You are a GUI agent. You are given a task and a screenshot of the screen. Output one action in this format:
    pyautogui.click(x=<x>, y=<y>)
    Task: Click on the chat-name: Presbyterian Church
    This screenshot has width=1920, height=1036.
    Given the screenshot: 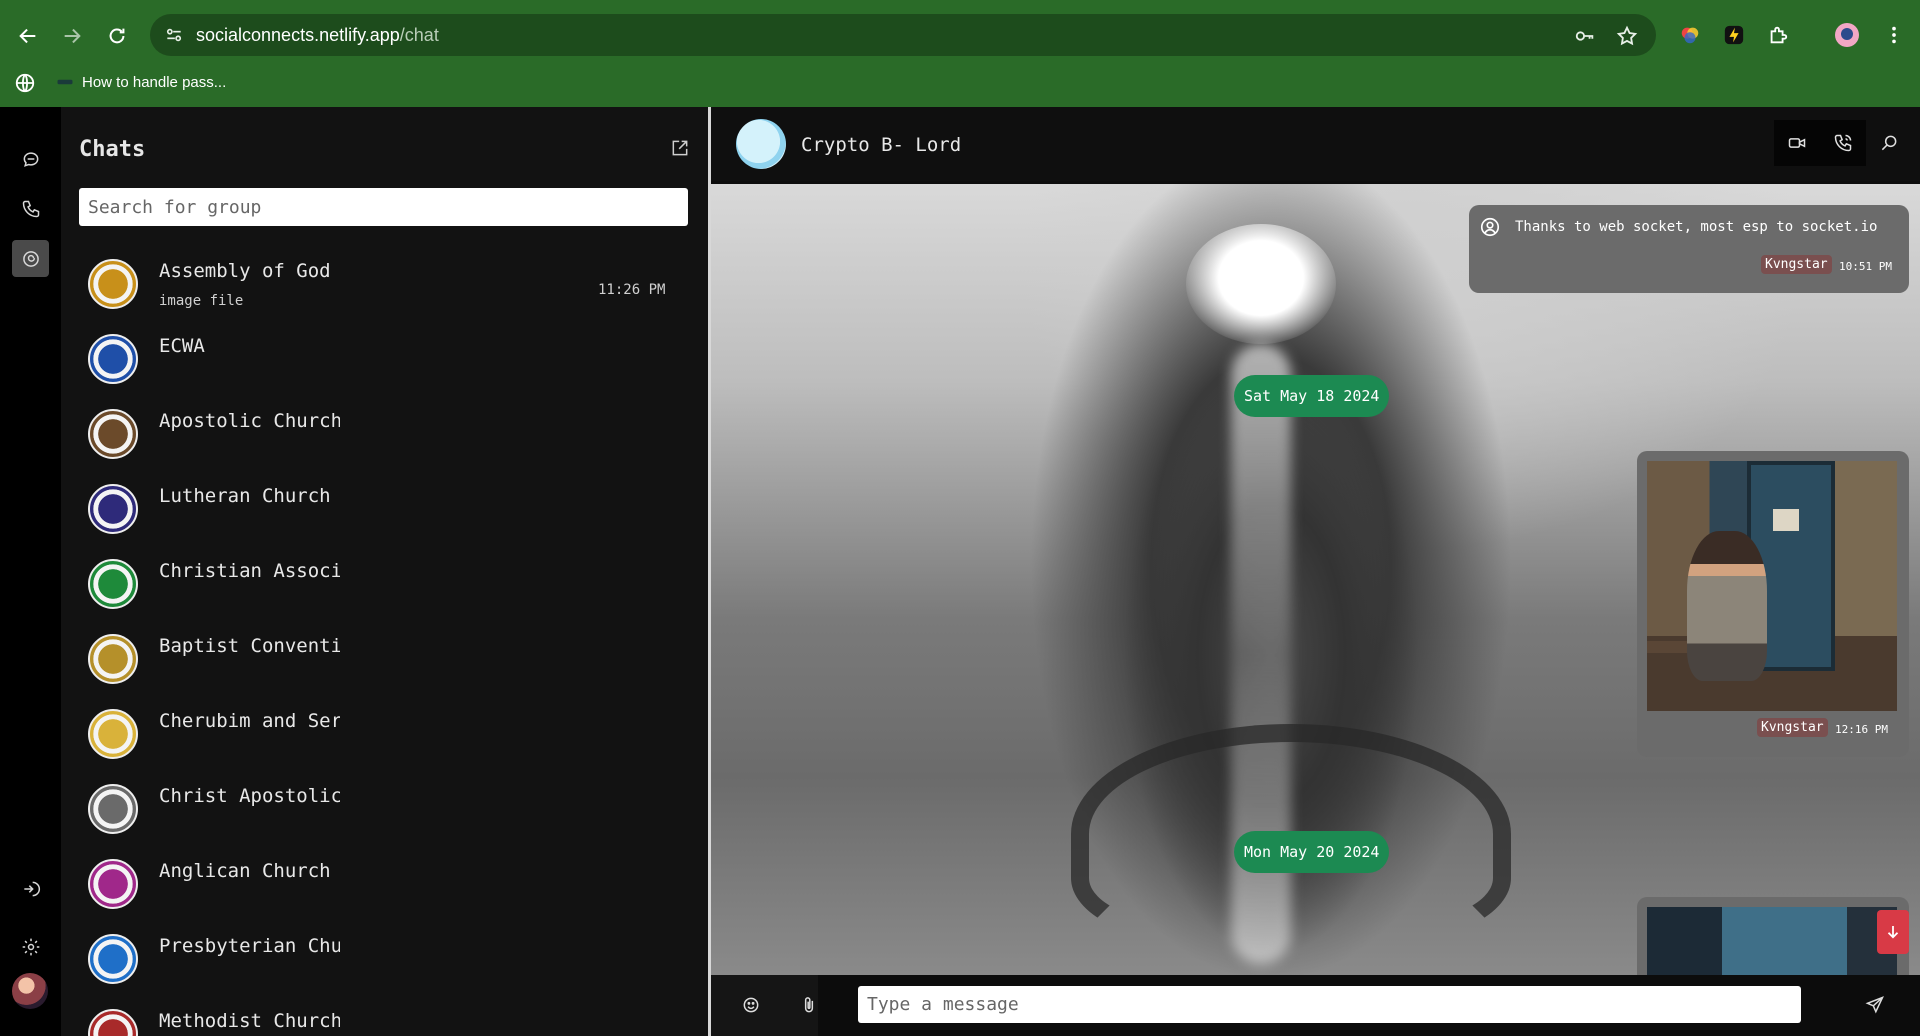 What is the action you would take?
    pyautogui.click(x=249, y=946)
    